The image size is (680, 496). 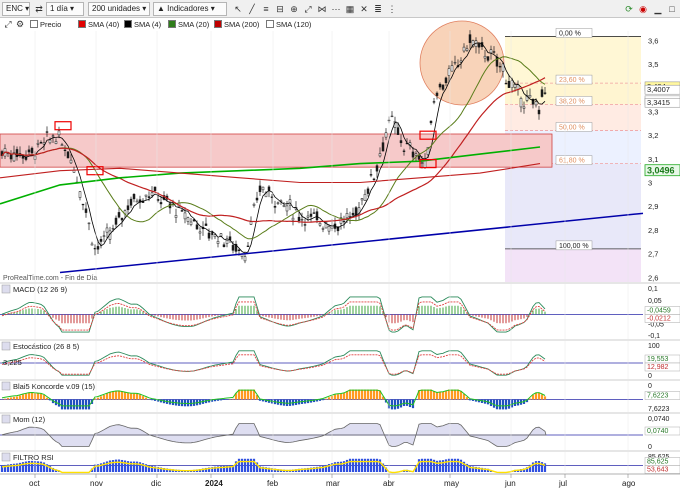 I want to click on y-tick: 2,8, so click(x=653, y=230).